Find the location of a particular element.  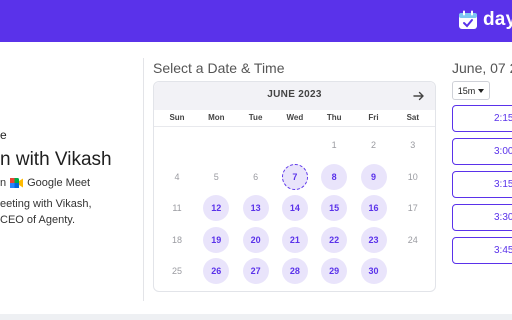

weekday-label: Tue is located at coordinates (255, 117).